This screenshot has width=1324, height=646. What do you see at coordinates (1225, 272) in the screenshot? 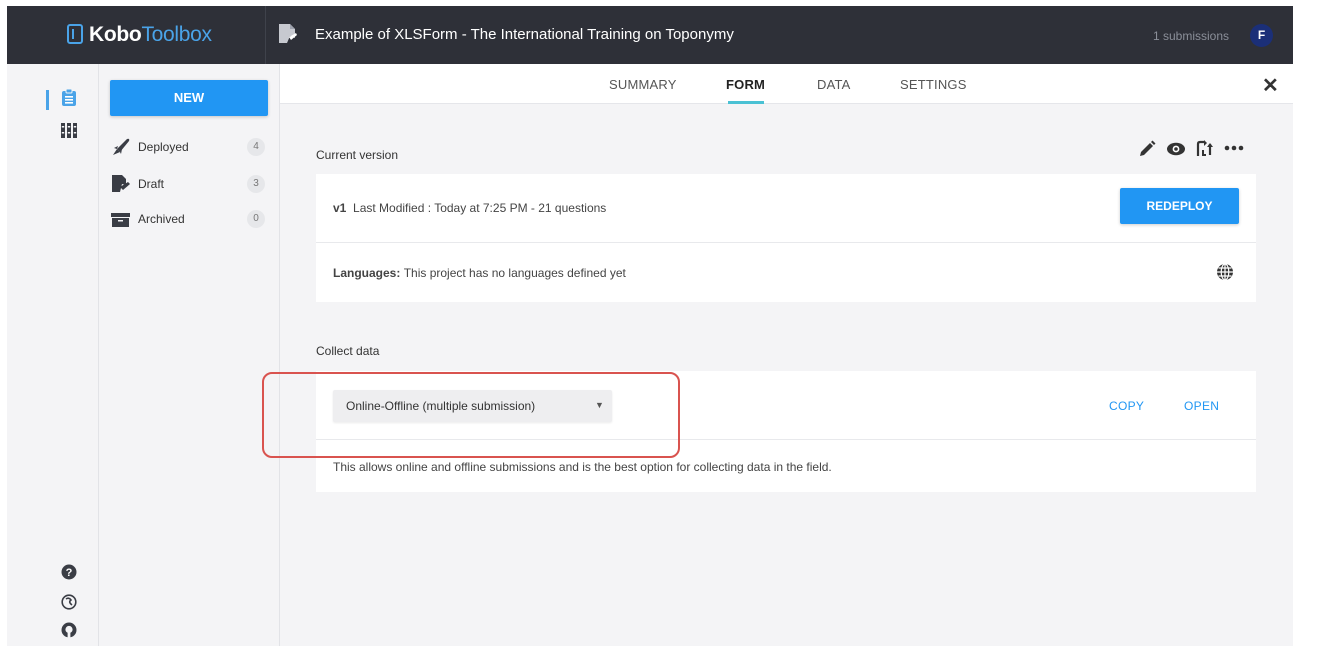
I see `globe-icon` at bounding box center [1225, 272].